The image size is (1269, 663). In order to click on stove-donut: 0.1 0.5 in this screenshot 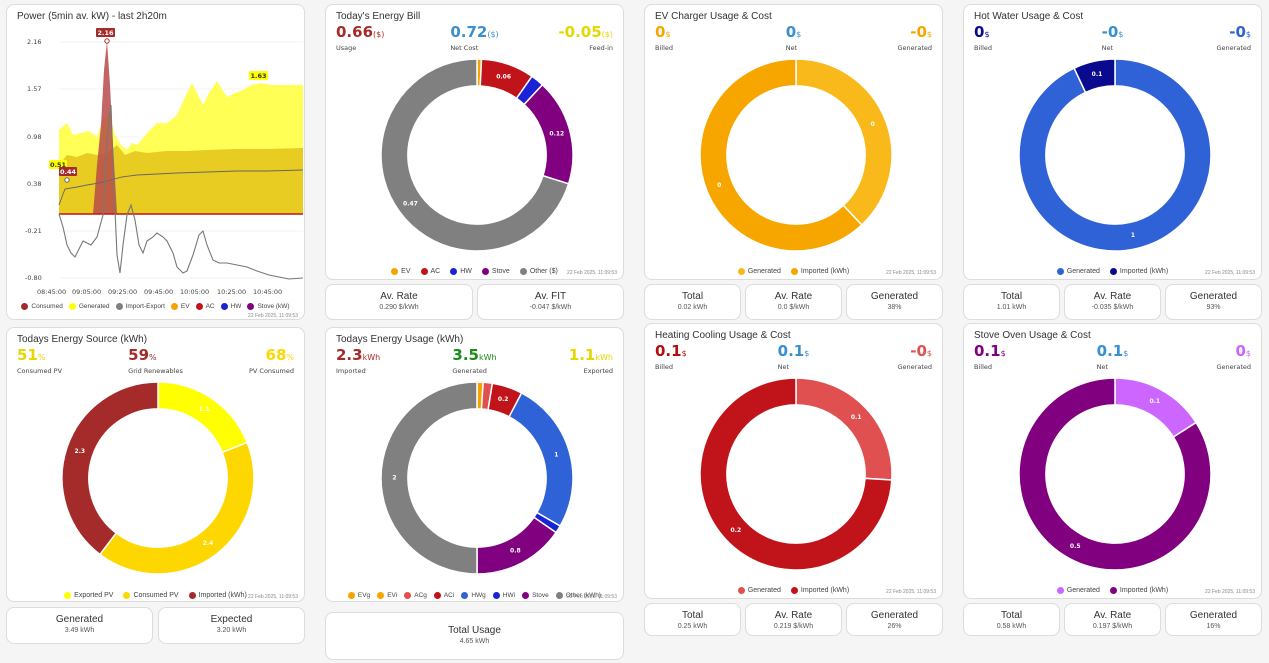, I will do `click(1115, 474)`.